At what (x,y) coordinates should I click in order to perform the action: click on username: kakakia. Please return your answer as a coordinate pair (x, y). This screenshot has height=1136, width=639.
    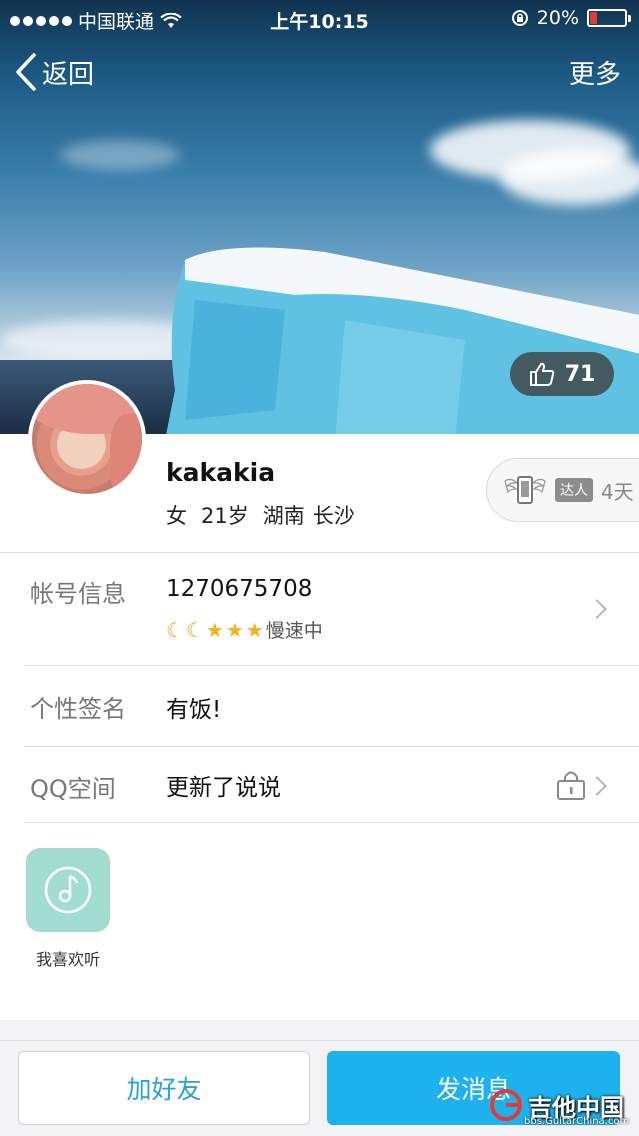
    Looking at the image, I should click on (221, 472).